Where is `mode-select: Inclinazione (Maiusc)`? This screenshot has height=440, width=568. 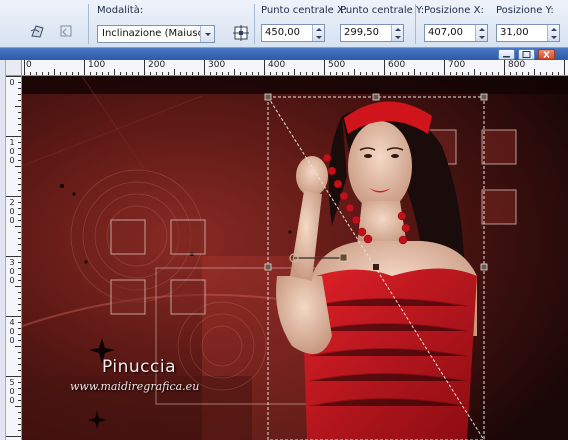
mode-select: Inclinazione (Maiusc) is located at coordinates (156, 34).